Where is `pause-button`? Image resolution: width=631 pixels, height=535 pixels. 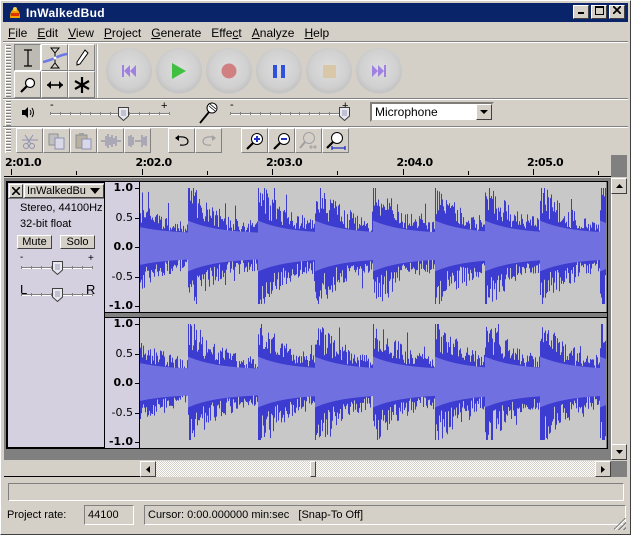
pause-button is located at coordinates (279, 71).